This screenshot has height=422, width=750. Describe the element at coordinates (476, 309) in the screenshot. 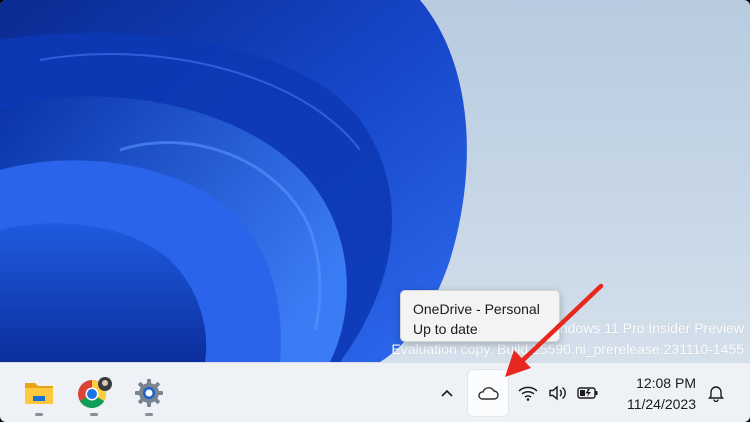

I see `tooltip-title: OneDrive - Personal` at that location.